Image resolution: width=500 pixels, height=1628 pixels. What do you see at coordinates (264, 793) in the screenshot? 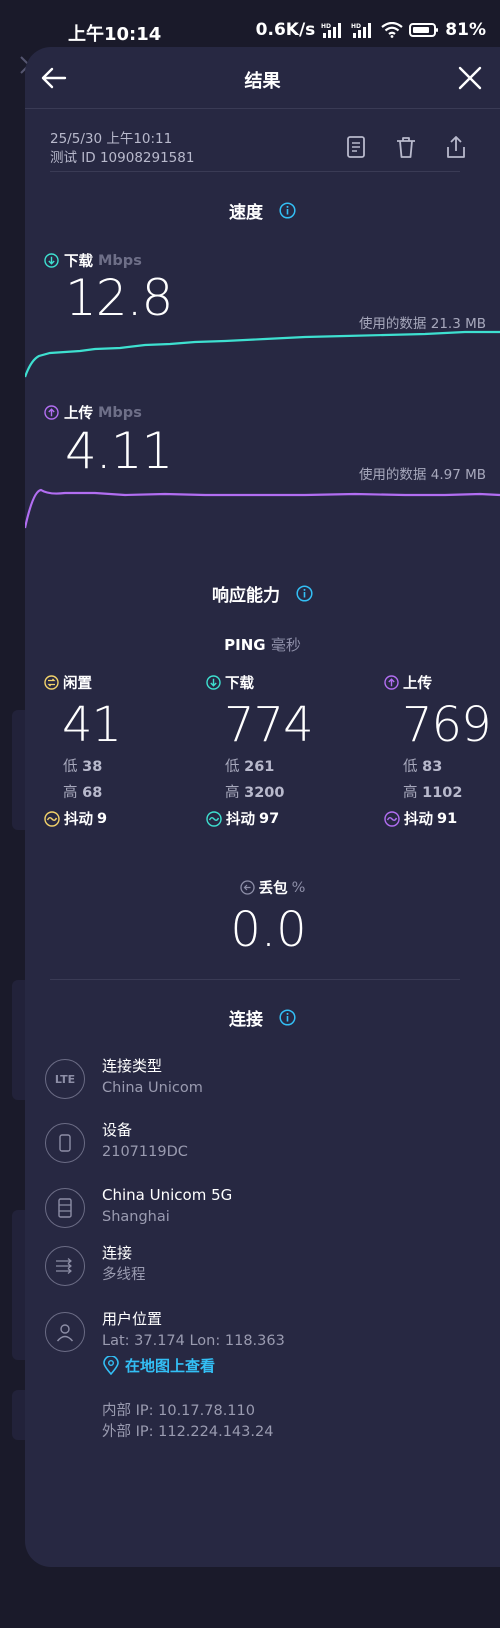
I see `ping-download-high-value: 3200` at bounding box center [264, 793].